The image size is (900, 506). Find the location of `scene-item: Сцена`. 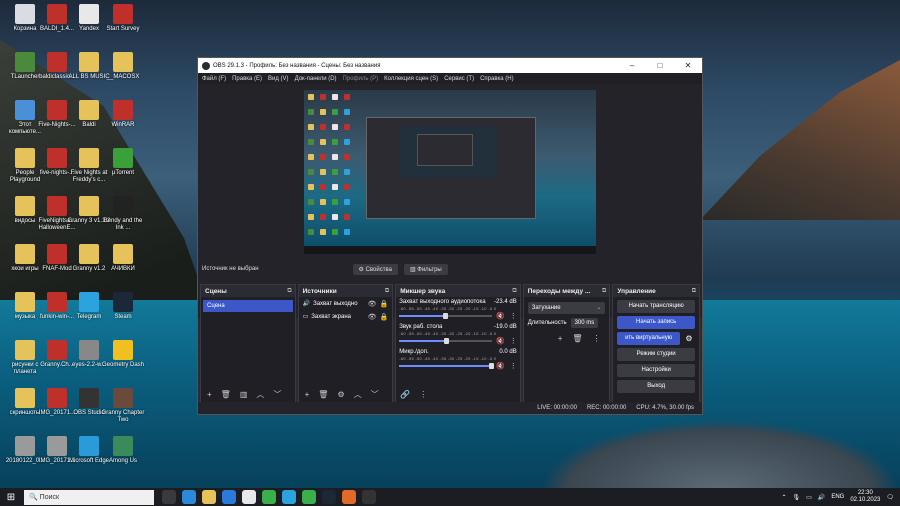

scene-item: Сцена is located at coordinates (248, 306).